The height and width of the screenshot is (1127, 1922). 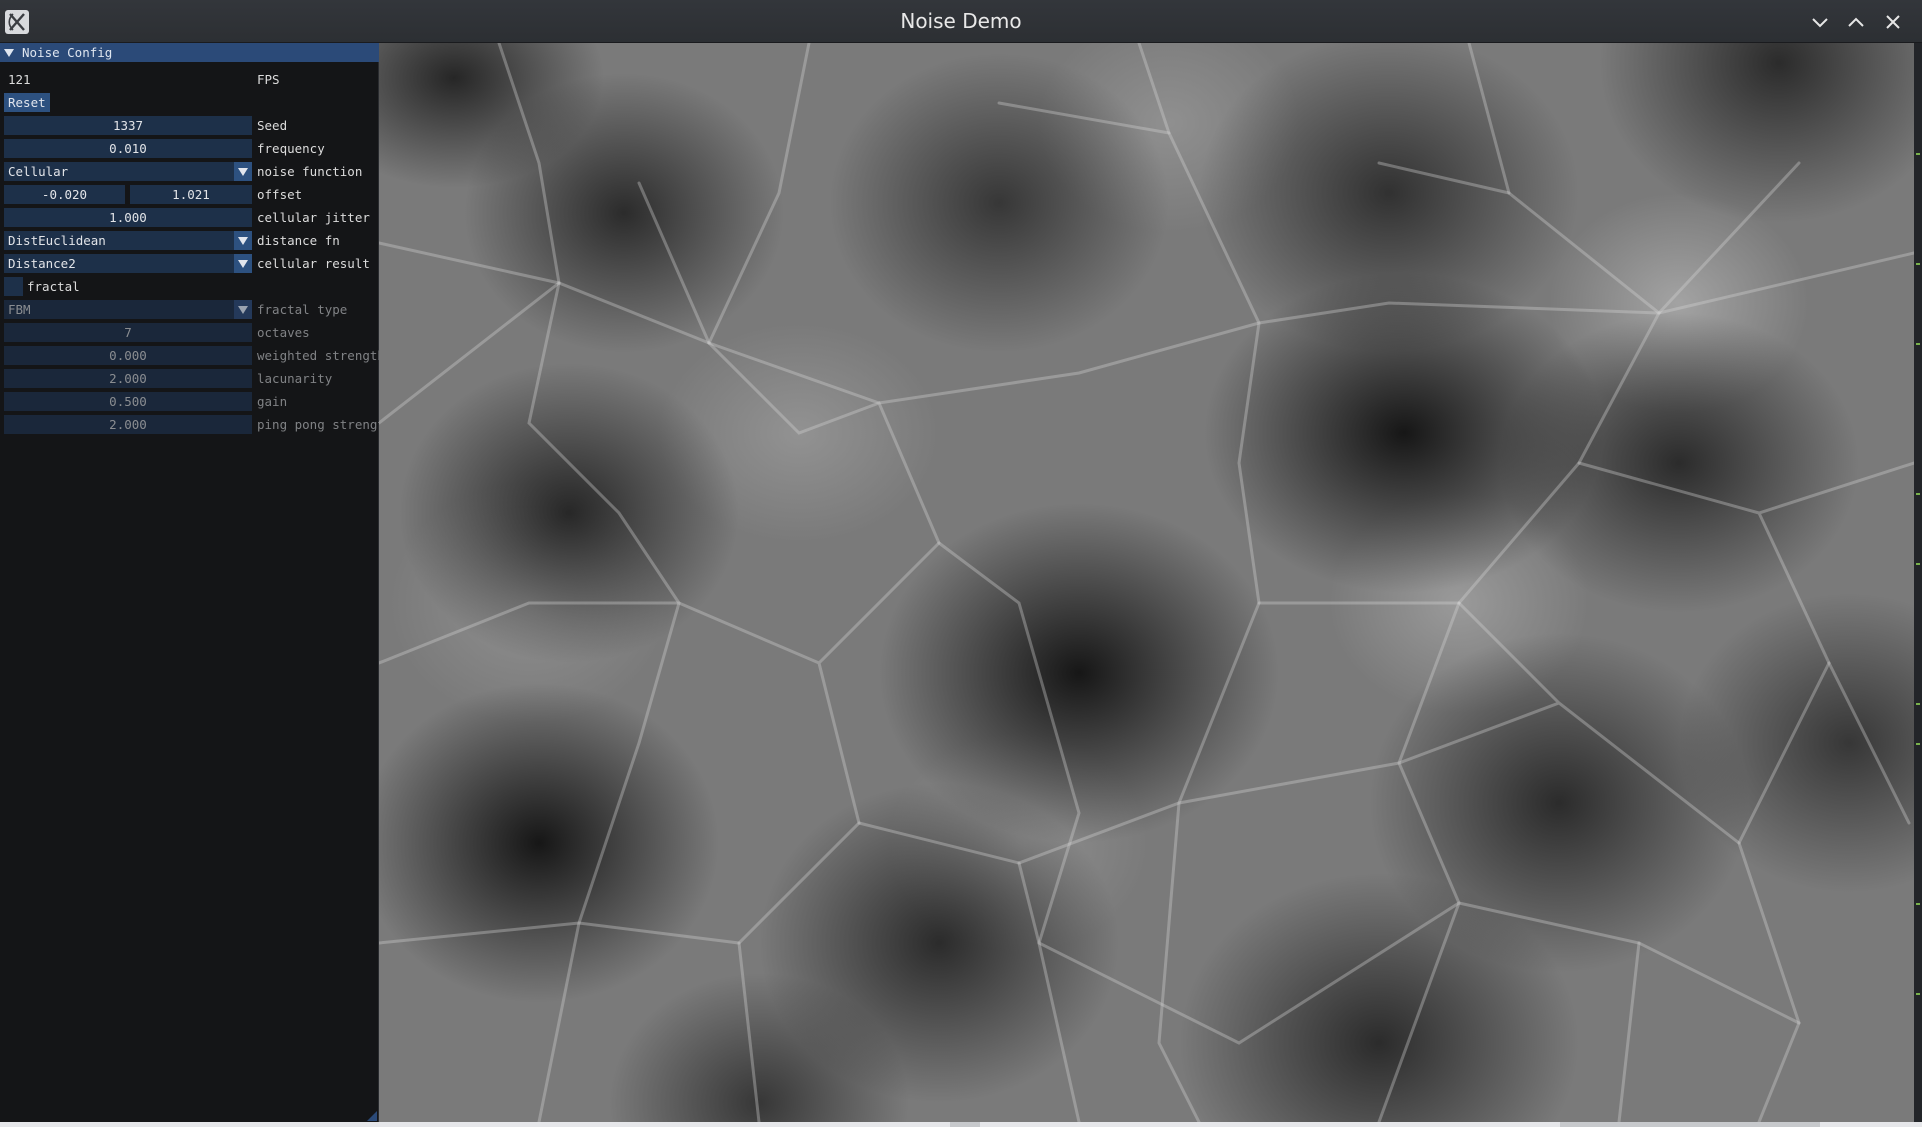 I want to click on gain-label: gain, so click(x=272, y=401).